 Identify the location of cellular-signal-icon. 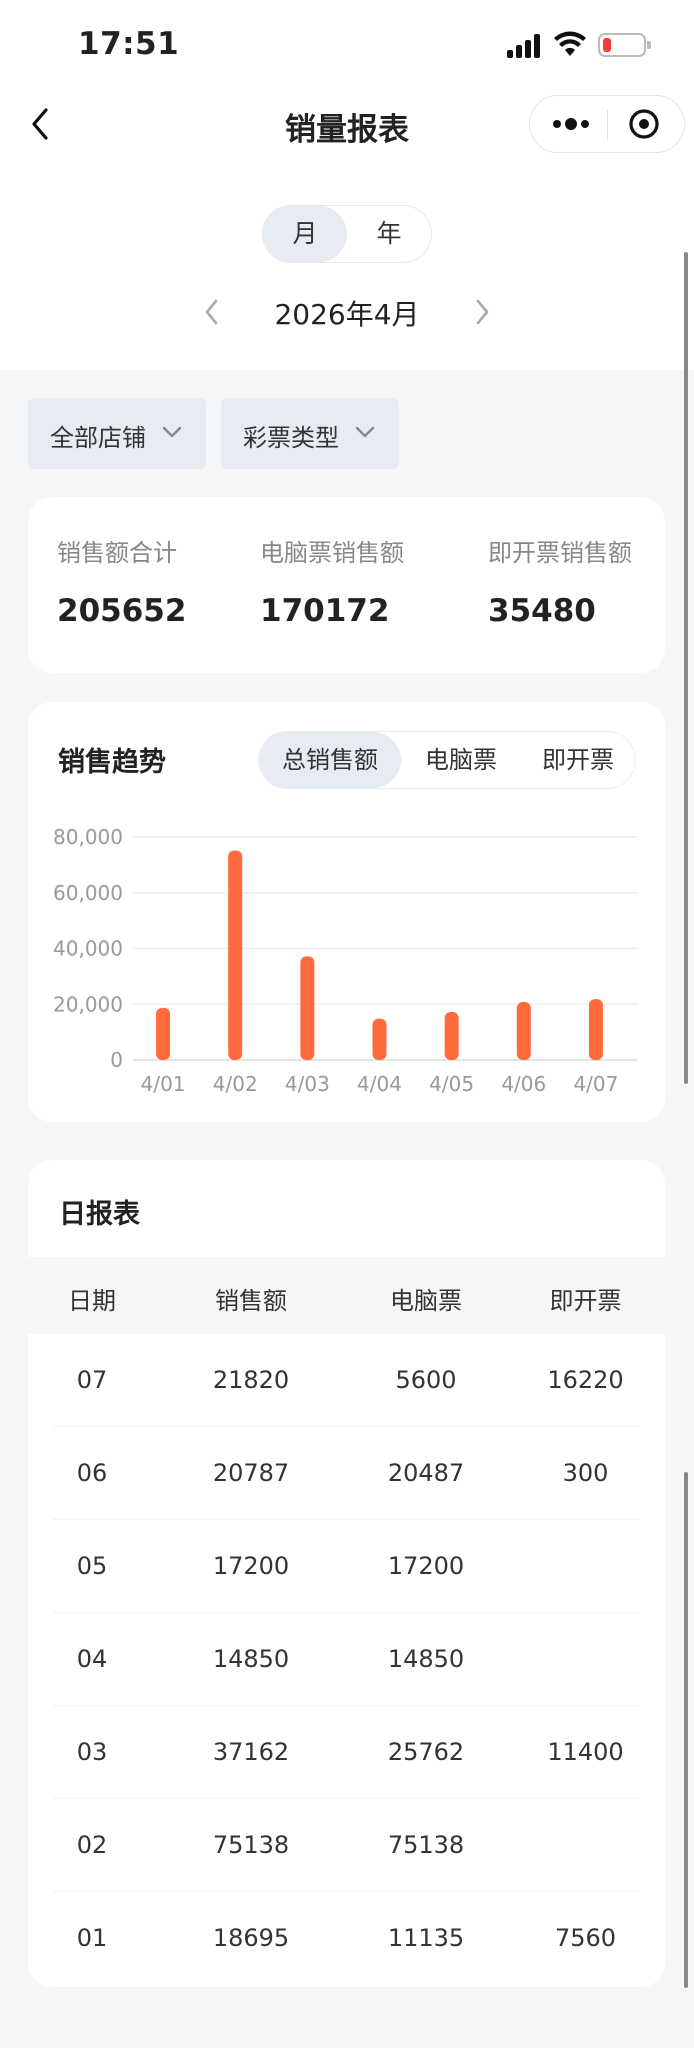
(525, 46).